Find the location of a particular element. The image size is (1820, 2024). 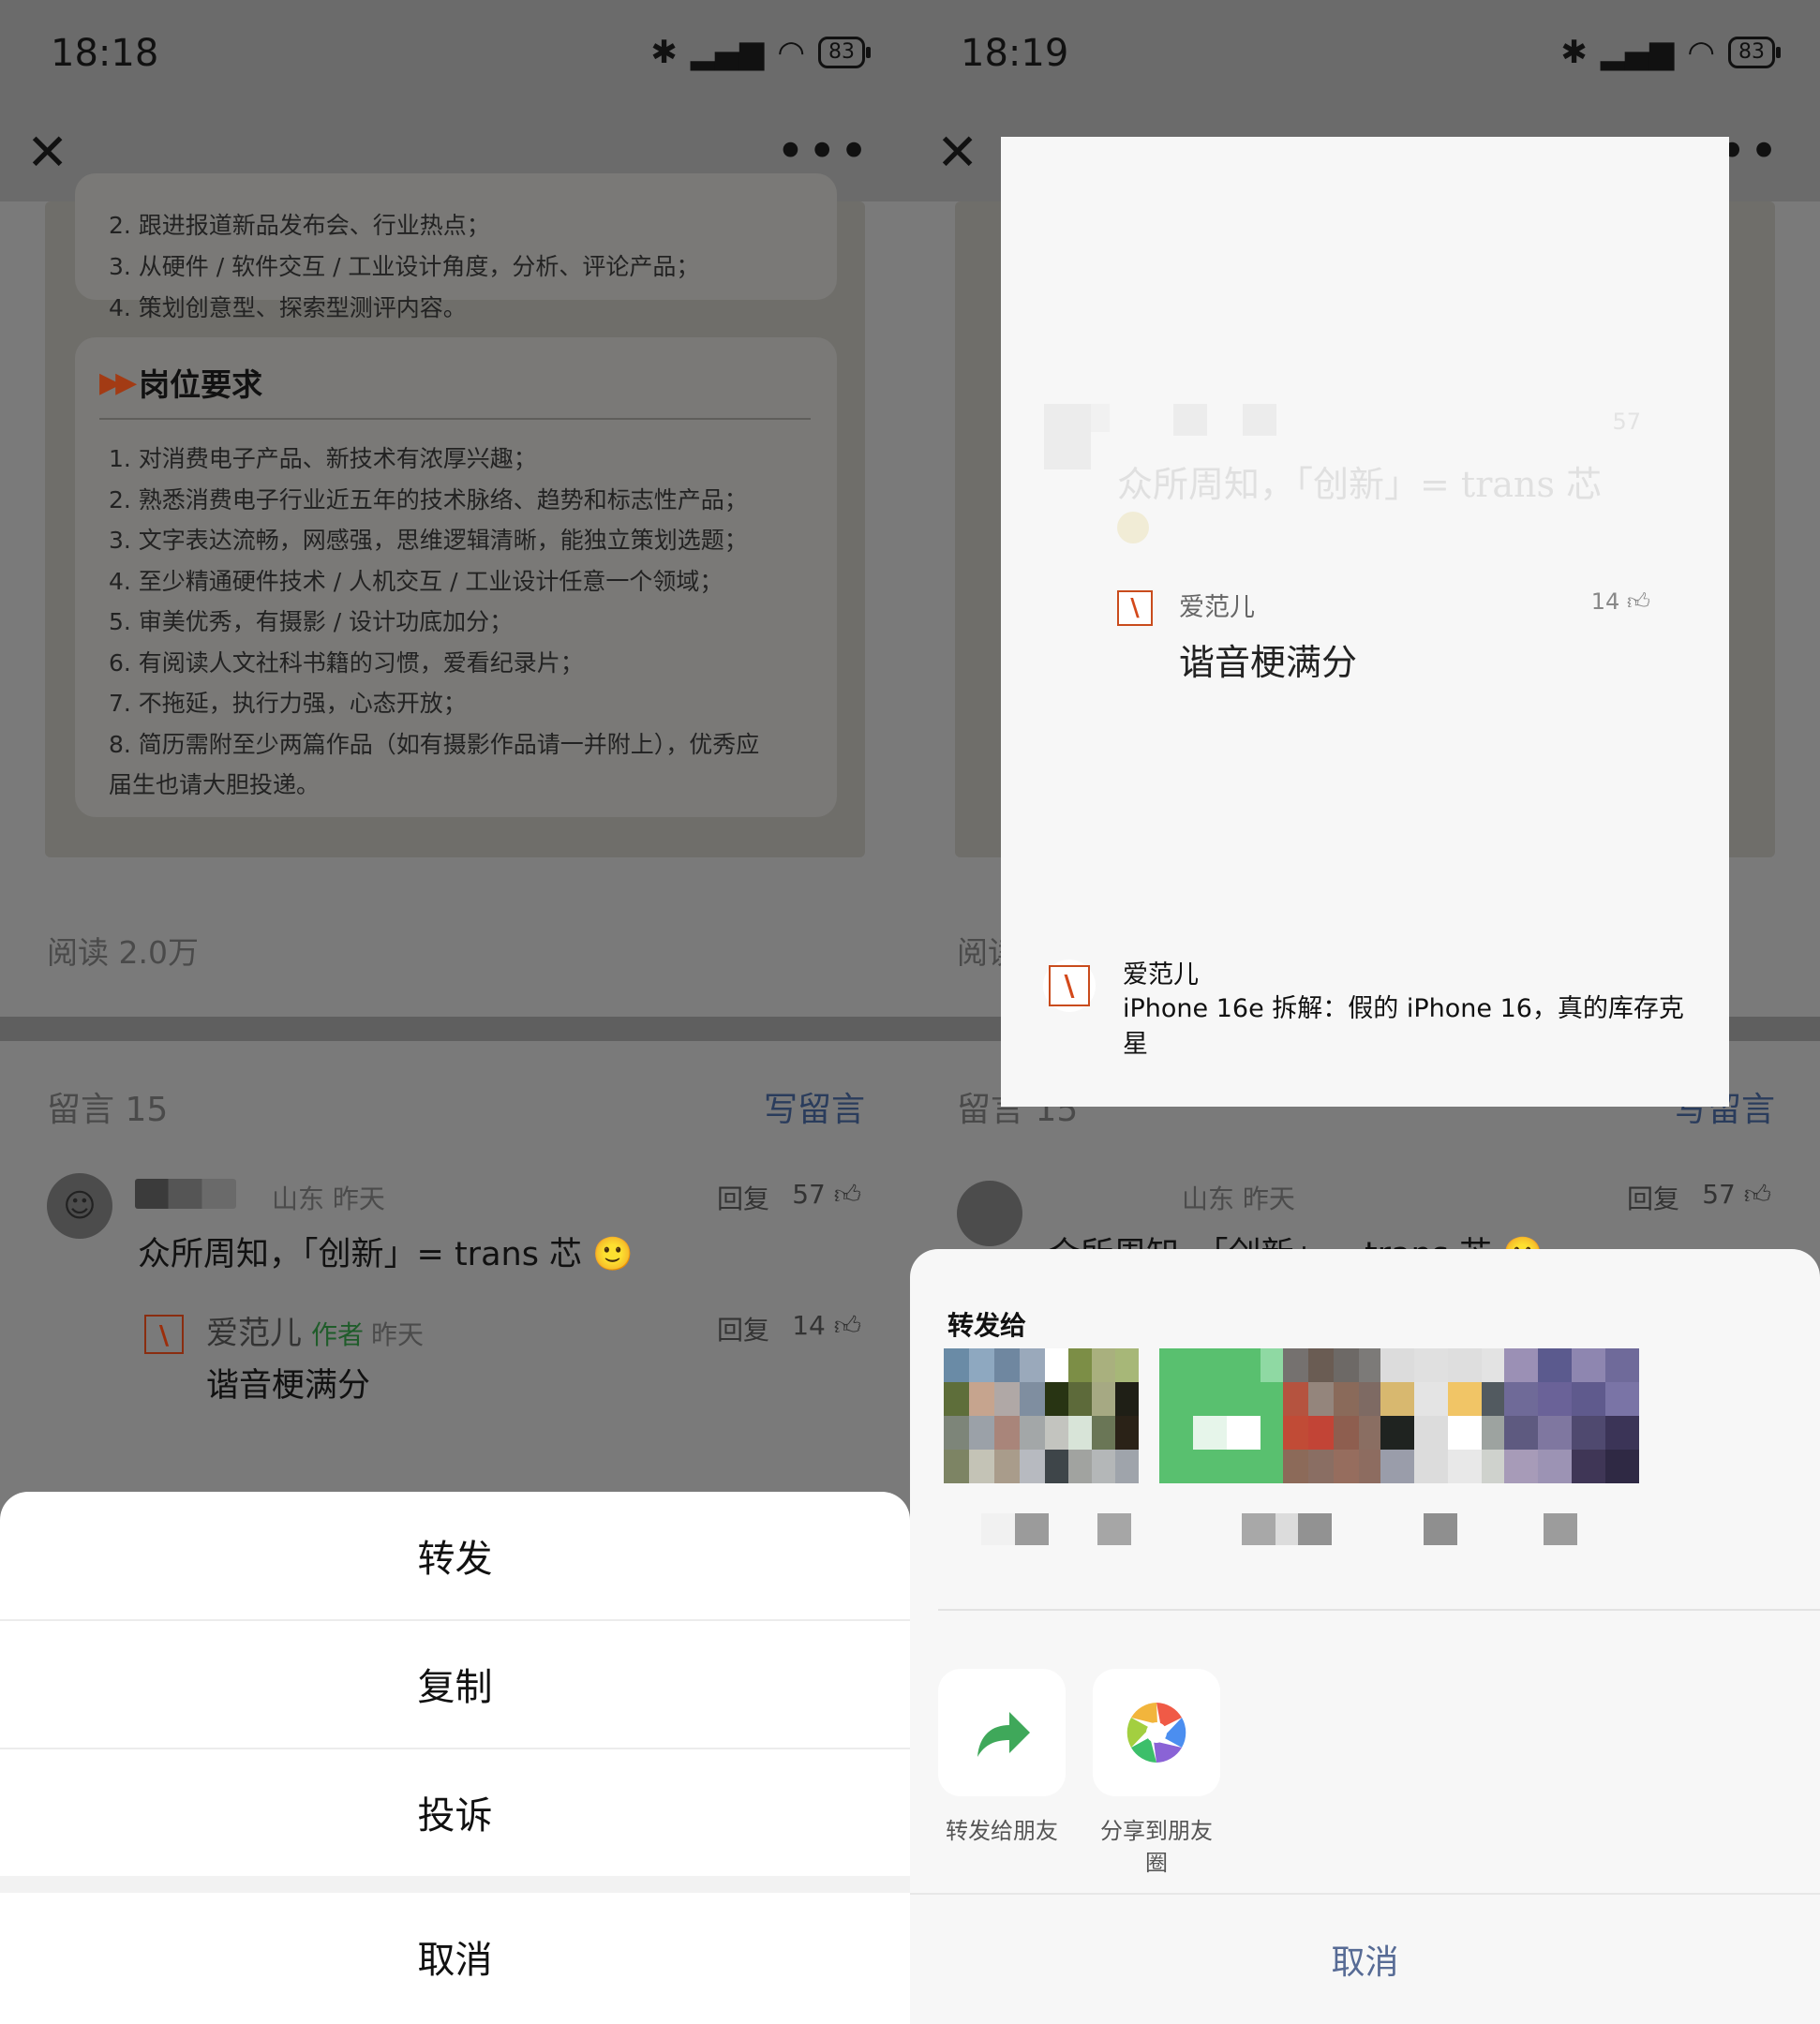

action-sheet: 转发 复制 投诉 取消 is located at coordinates (455, 1758).